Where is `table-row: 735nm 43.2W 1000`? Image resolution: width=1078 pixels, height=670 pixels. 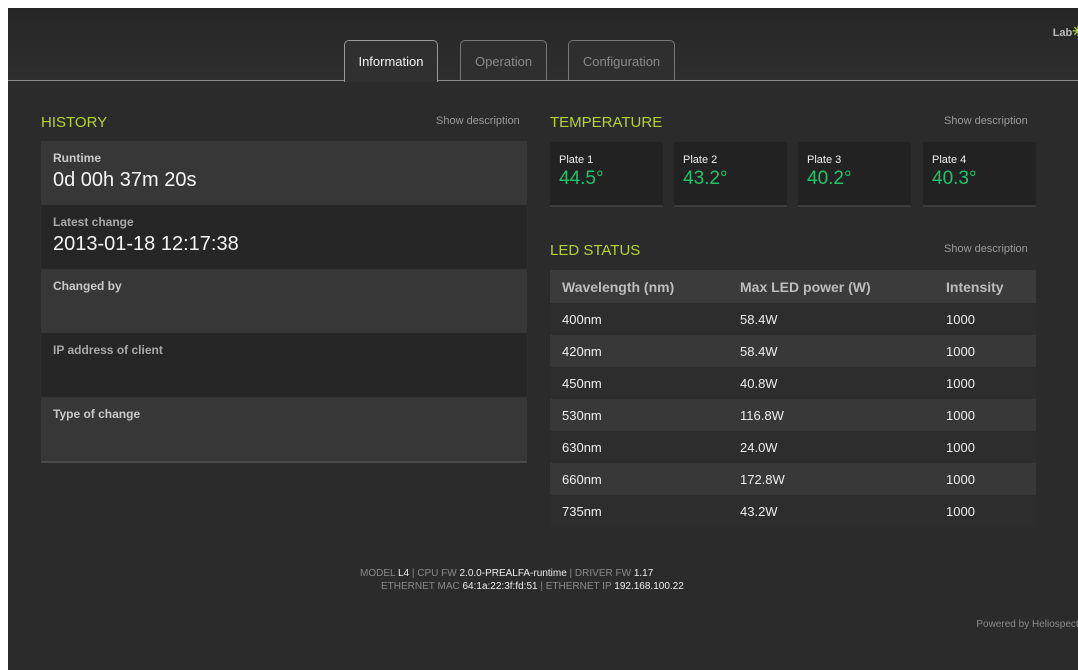 table-row: 735nm 43.2W 1000 is located at coordinates (793, 511).